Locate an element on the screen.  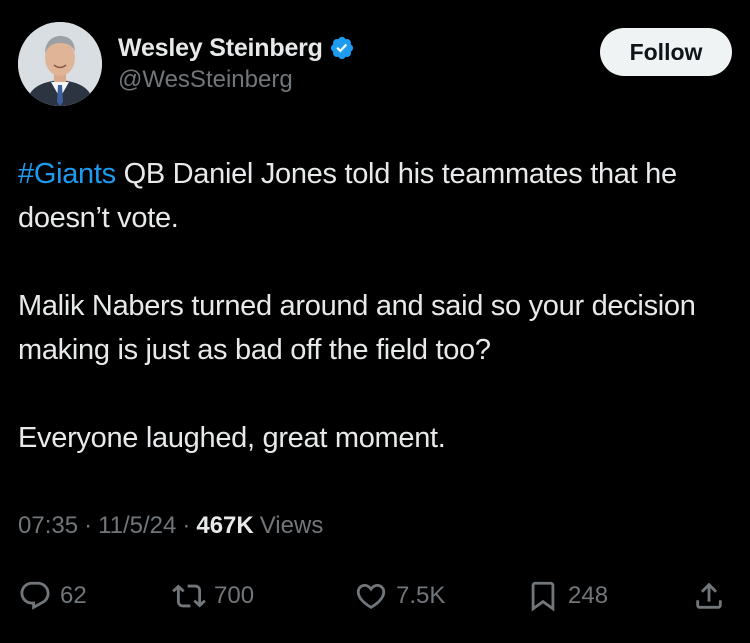
action-bar: 62 700 7.5K 248 is located at coordinates (375, 596).